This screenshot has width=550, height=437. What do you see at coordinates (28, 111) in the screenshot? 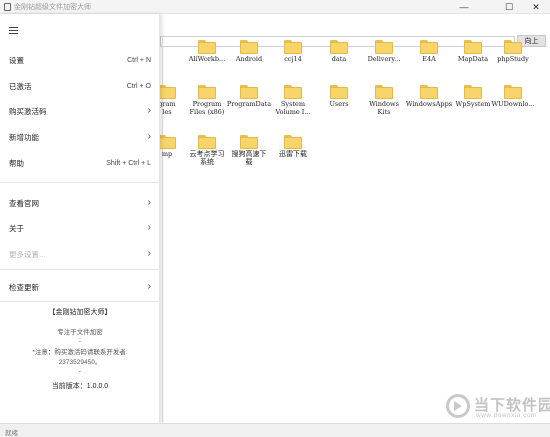
I see `menu-item-label: 购买激活码` at bounding box center [28, 111].